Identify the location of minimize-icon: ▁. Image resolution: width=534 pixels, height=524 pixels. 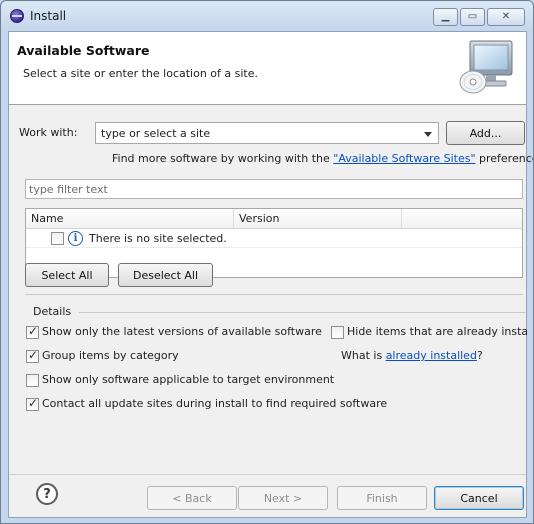
(445, 17).